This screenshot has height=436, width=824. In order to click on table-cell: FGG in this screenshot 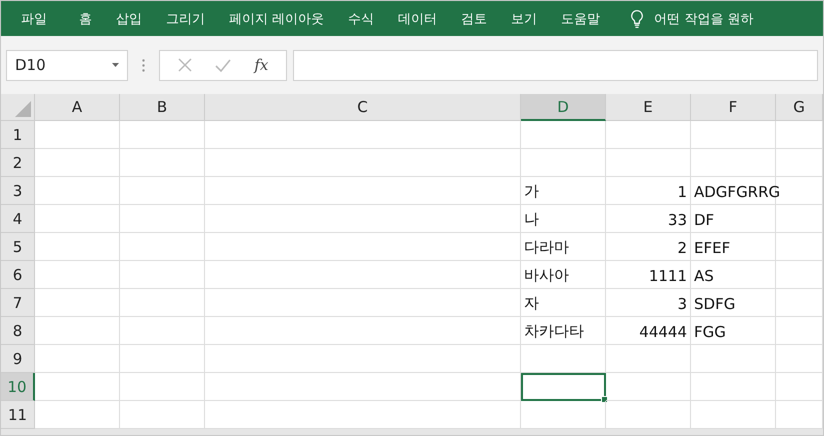, I will do `click(733, 331)`.